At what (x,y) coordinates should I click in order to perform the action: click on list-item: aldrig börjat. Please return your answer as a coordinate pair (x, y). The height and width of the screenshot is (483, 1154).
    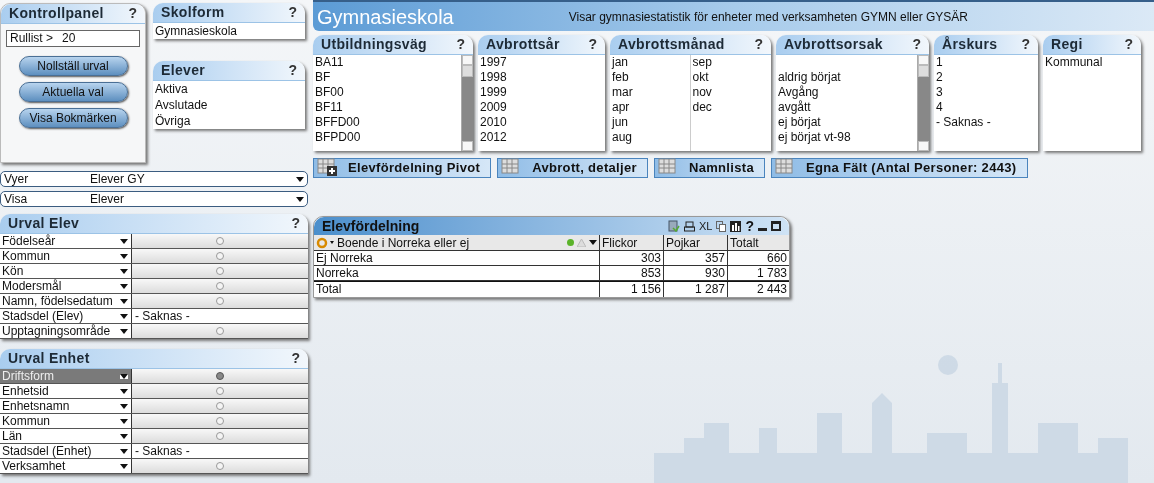
    Looking at the image, I should click on (847, 77).